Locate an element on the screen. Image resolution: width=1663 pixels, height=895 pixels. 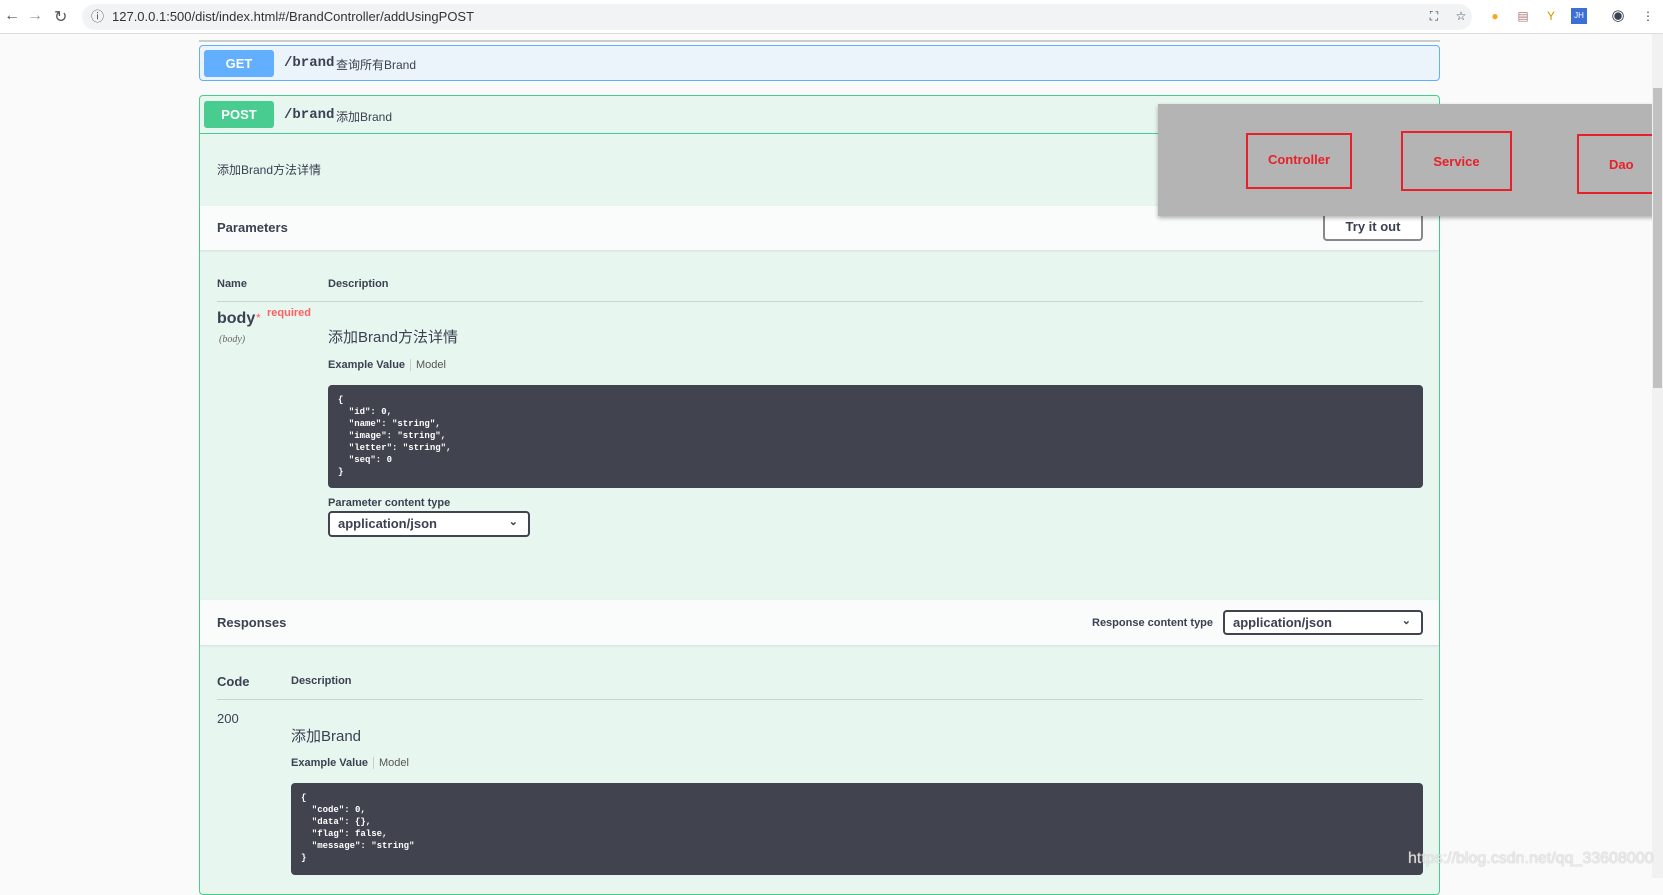
response-code: 200 is located at coordinates (228, 718).